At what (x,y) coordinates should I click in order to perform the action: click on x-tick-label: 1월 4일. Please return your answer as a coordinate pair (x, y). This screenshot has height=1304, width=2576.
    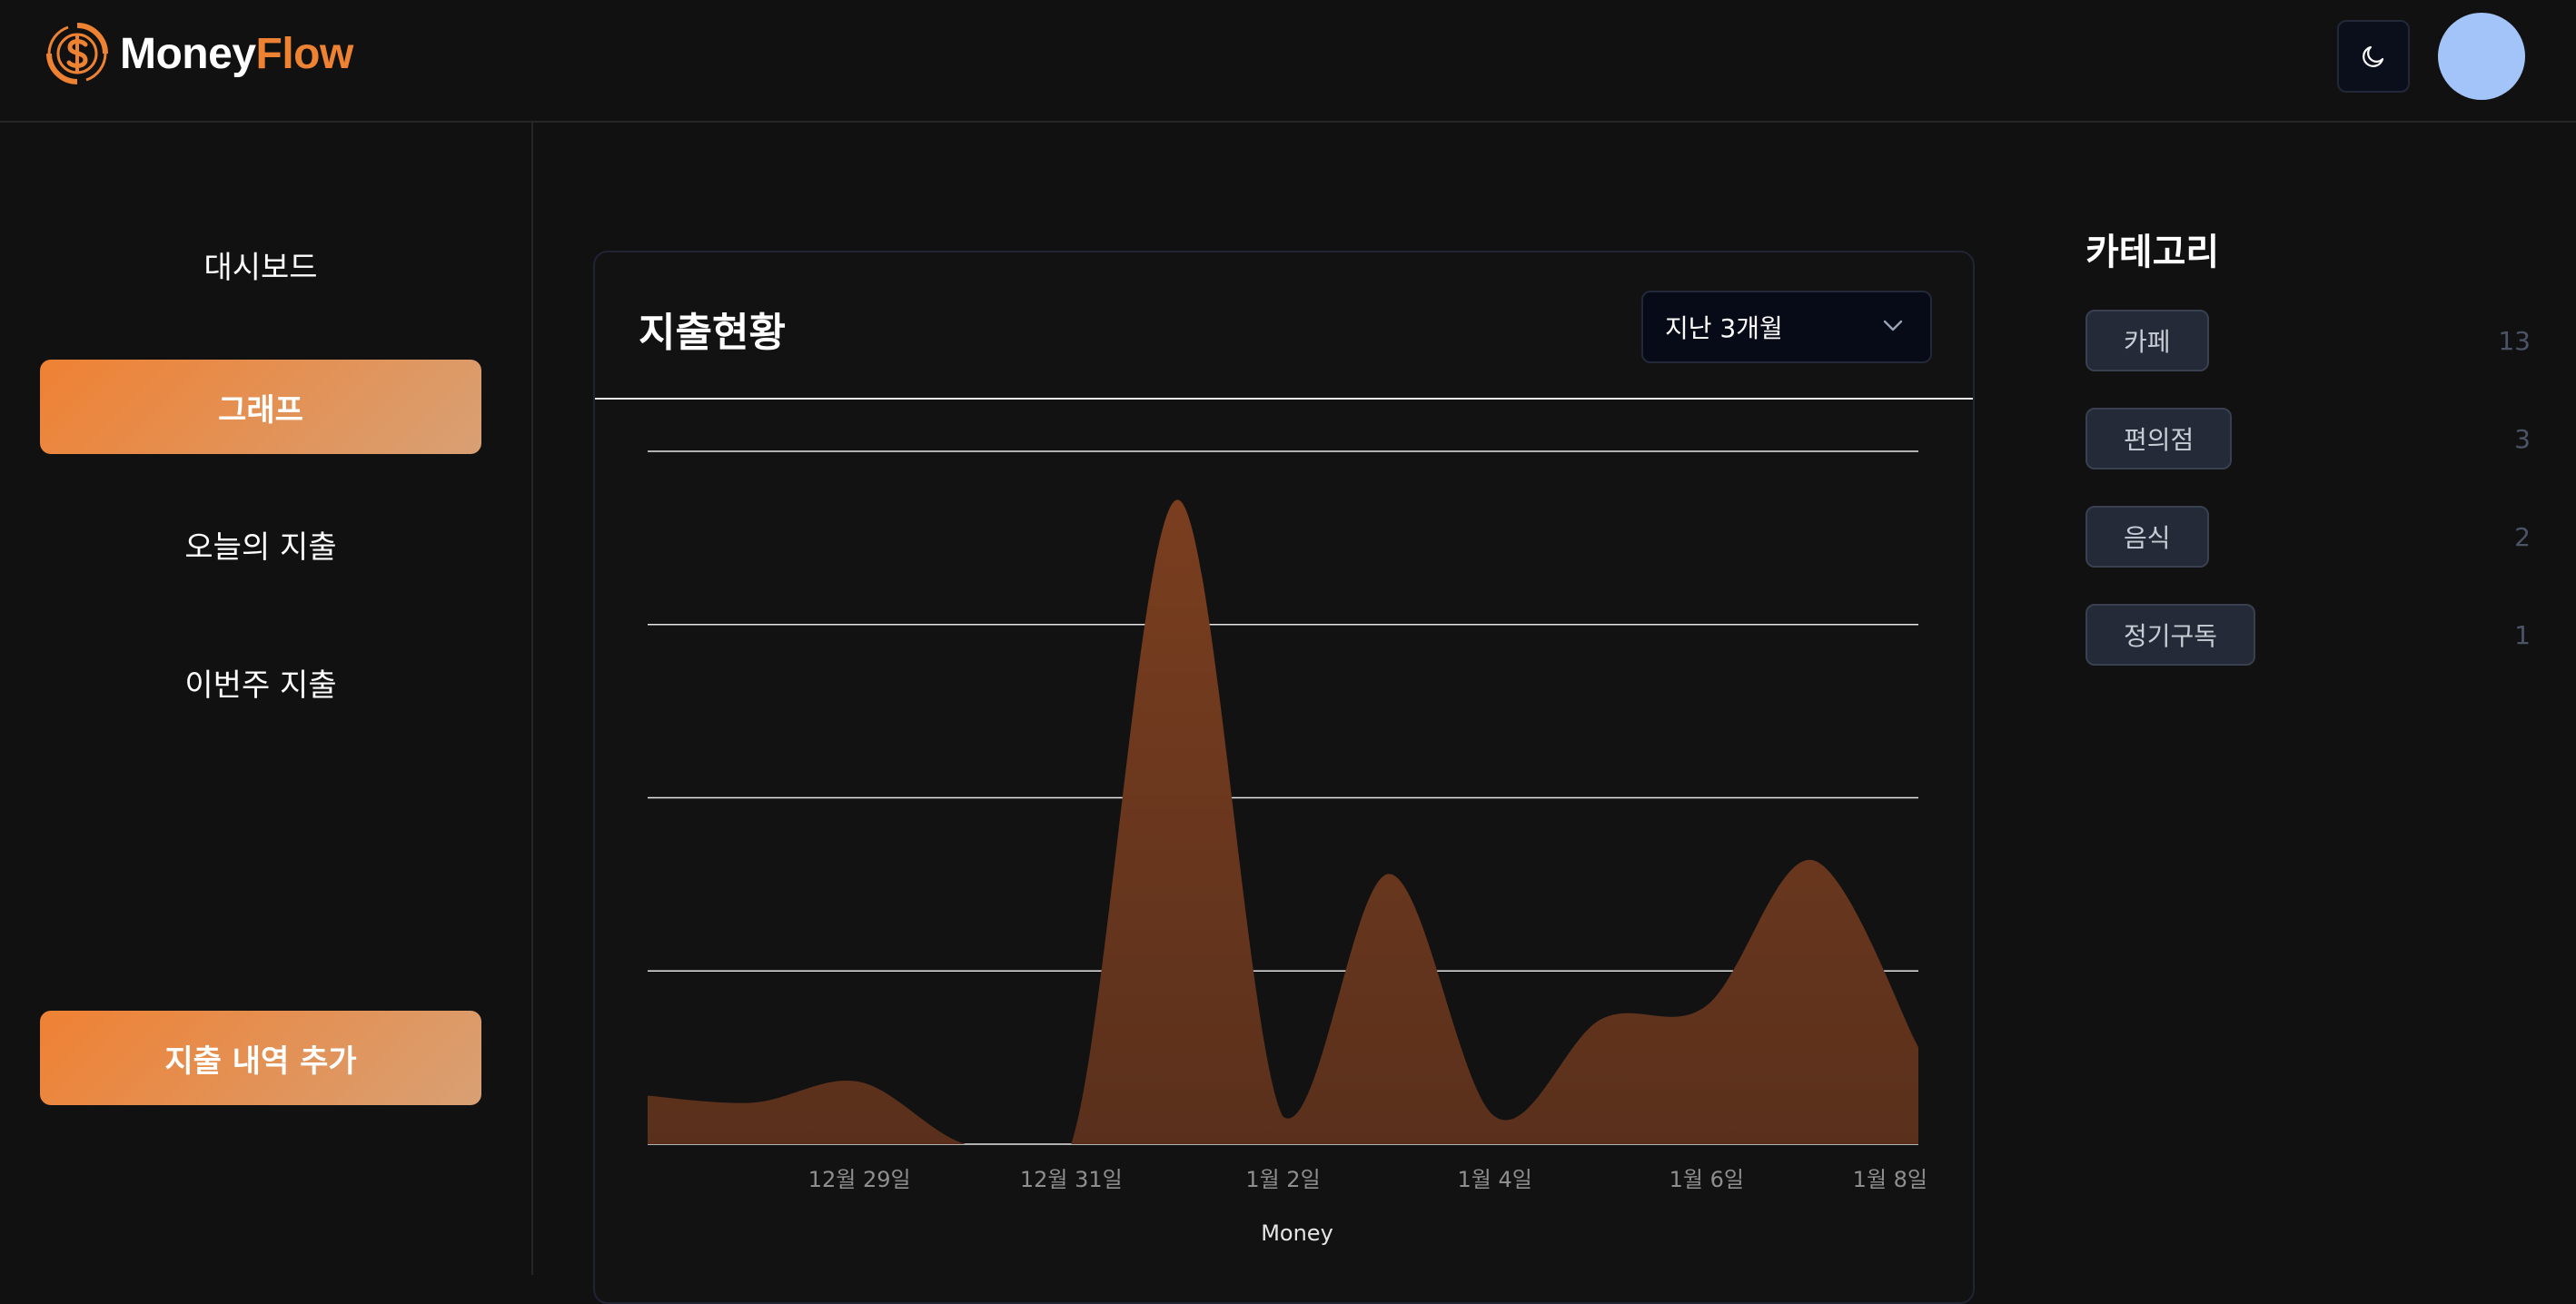
    Looking at the image, I should click on (1495, 1179).